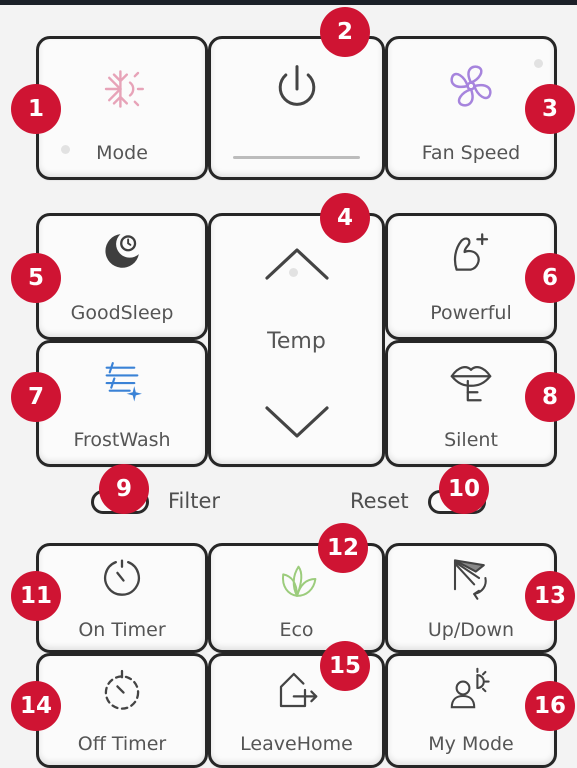 This screenshot has height=768, width=577. Describe the element at coordinates (122, 276) in the screenshot. I see `good-sleep-button: GoodSleep` at that location.